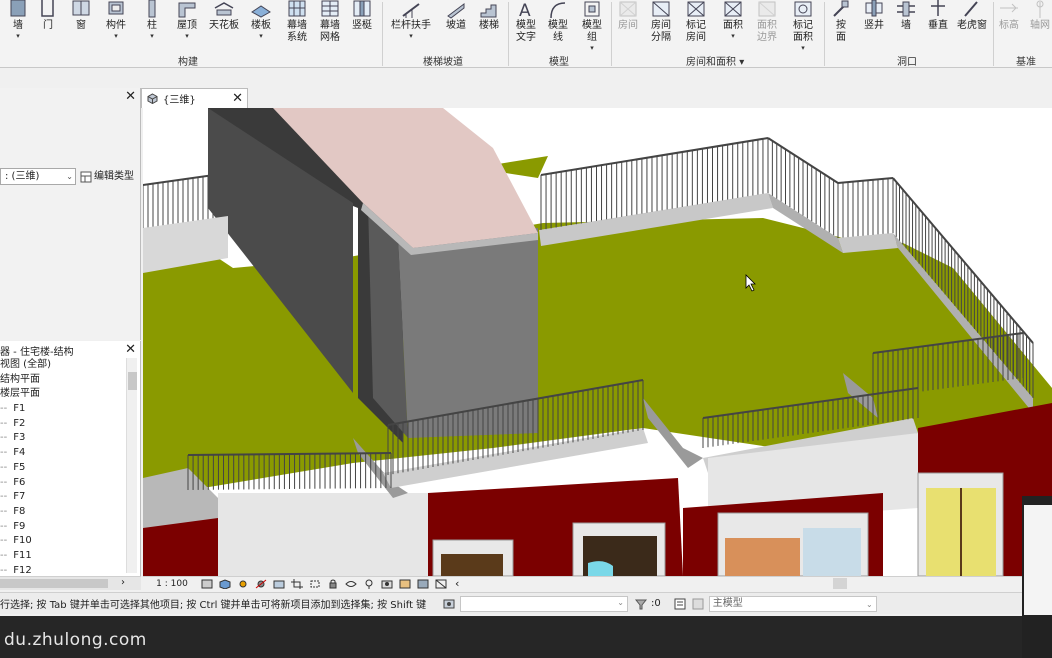  I want to click on stair-tool: 楼梯, so click(489, 26).